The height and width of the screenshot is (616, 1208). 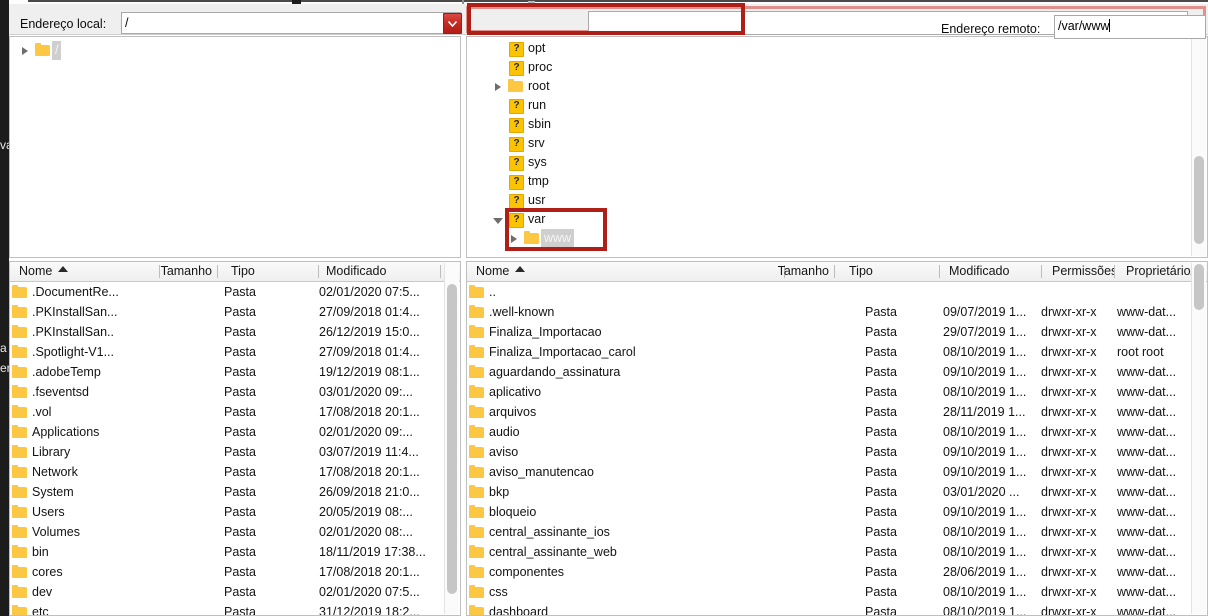 I want to click on local-file-list-scrollbar-thumb, so click(x=452, y=439).